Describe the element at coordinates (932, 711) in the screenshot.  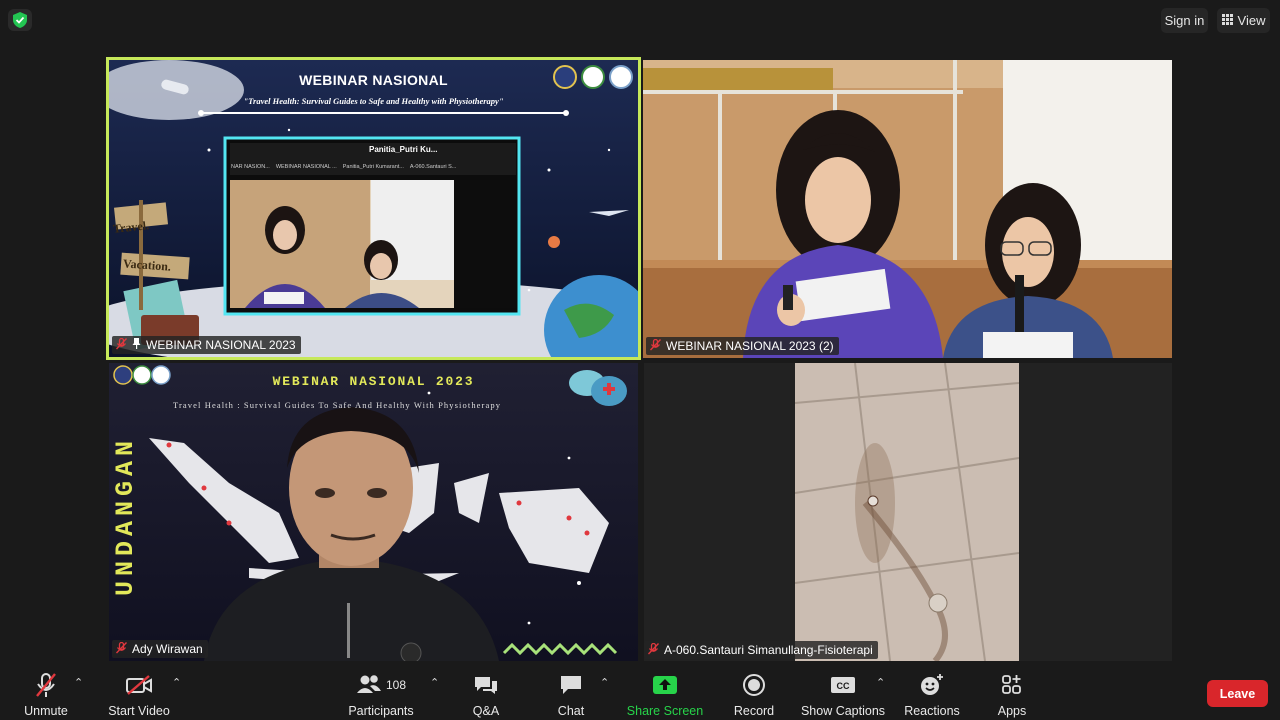
I see `reactions-label: Reactions` at that location.